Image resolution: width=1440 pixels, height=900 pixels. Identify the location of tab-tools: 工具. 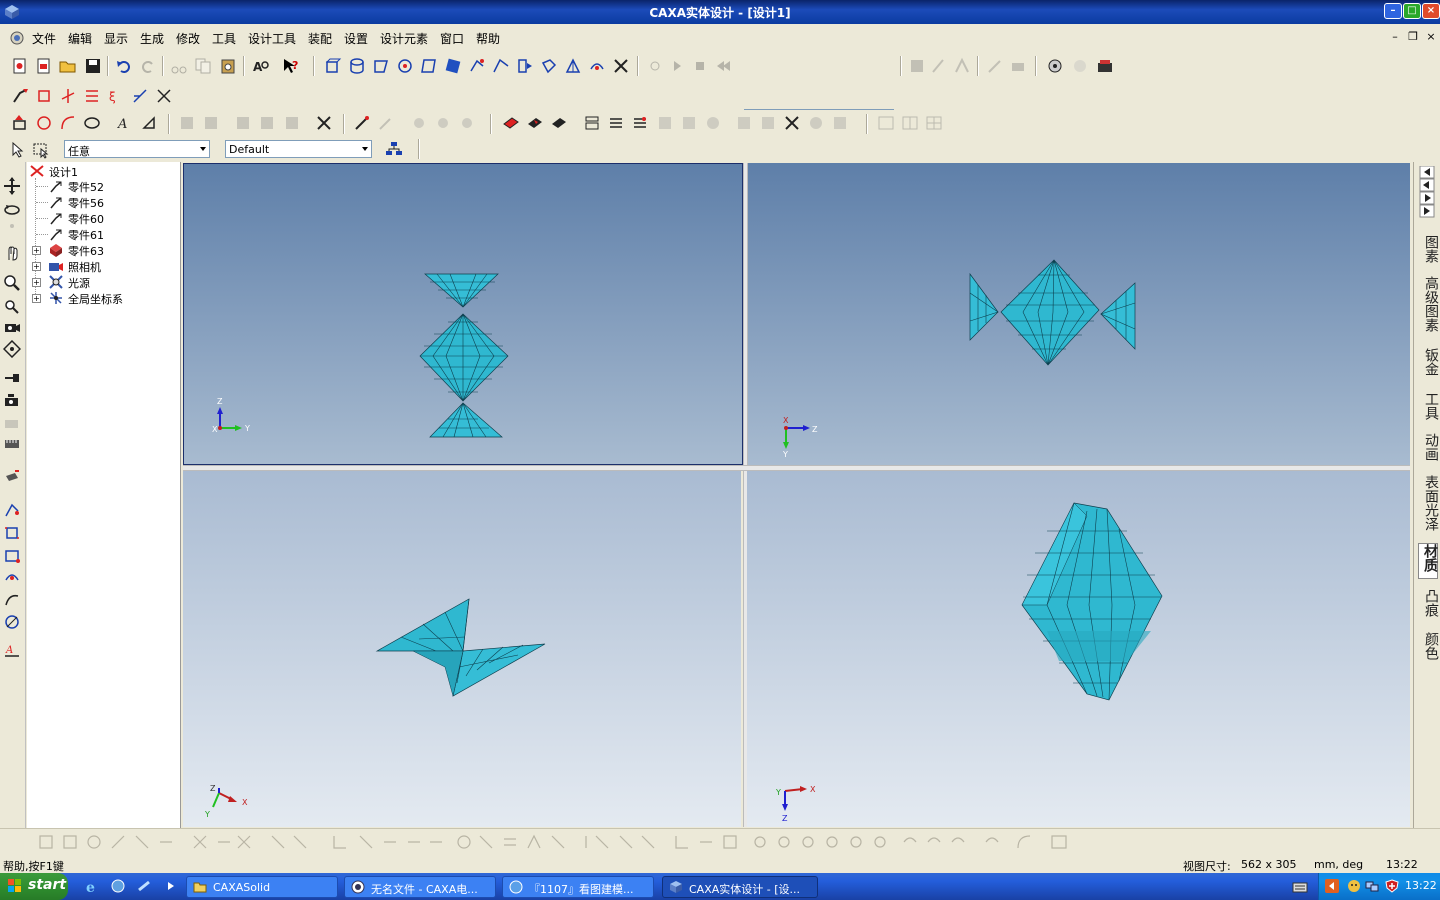
(1428, 409).